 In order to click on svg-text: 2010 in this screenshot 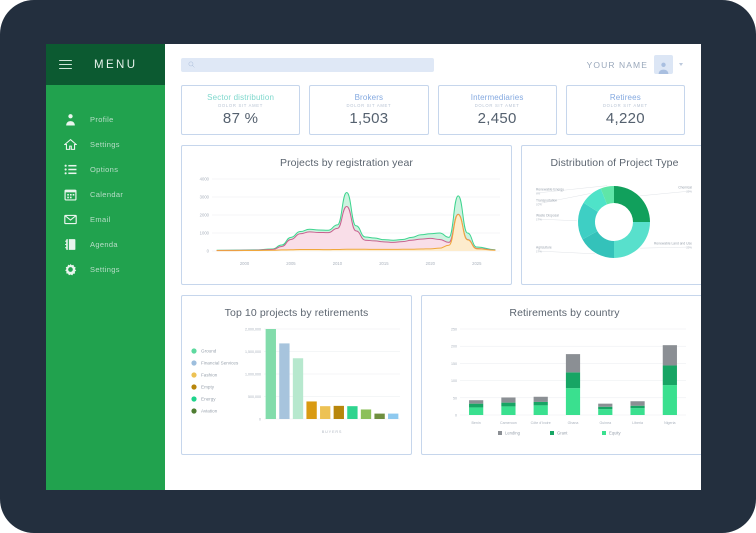, I will do `click(338, 263)`.